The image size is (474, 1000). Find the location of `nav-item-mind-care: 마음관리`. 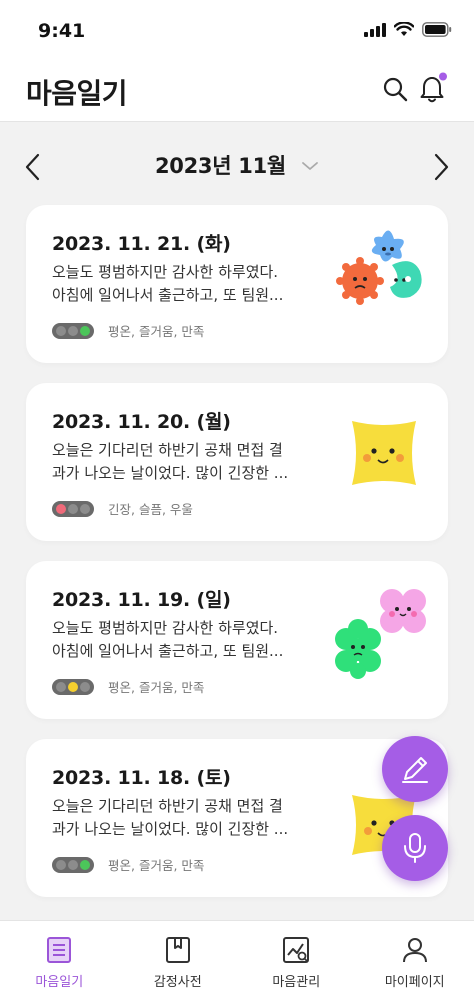

nav-item-mind-care: 마음관리 is located at coordinates (296, 960).